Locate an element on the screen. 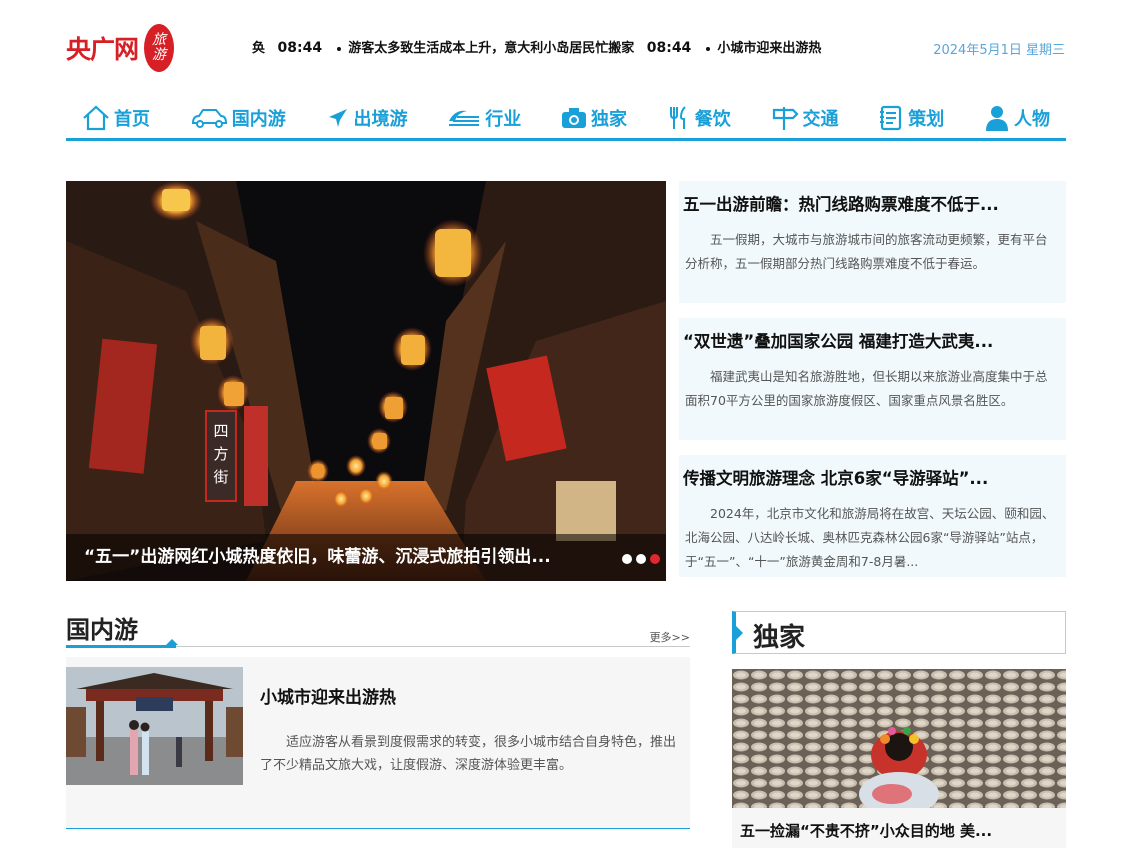 This screenshot has width=1126, height=848. main-nav: 首页 国内游 出境游 行业 独家 餐饮 交通 策划 人物 is located at coordinates (566, 119).